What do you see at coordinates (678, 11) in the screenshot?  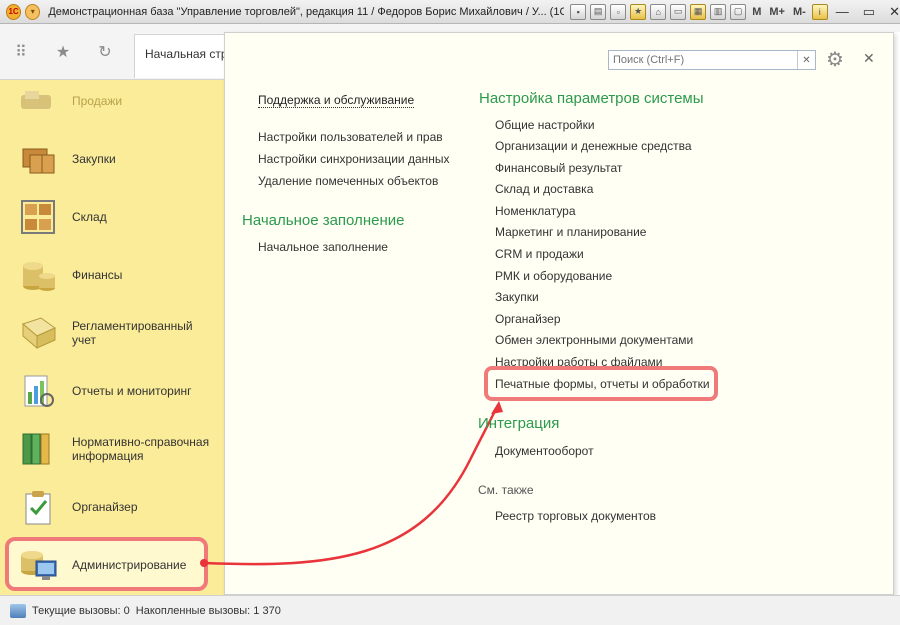 I see `copy-icon: ▭` at bounding box center [678, 11].